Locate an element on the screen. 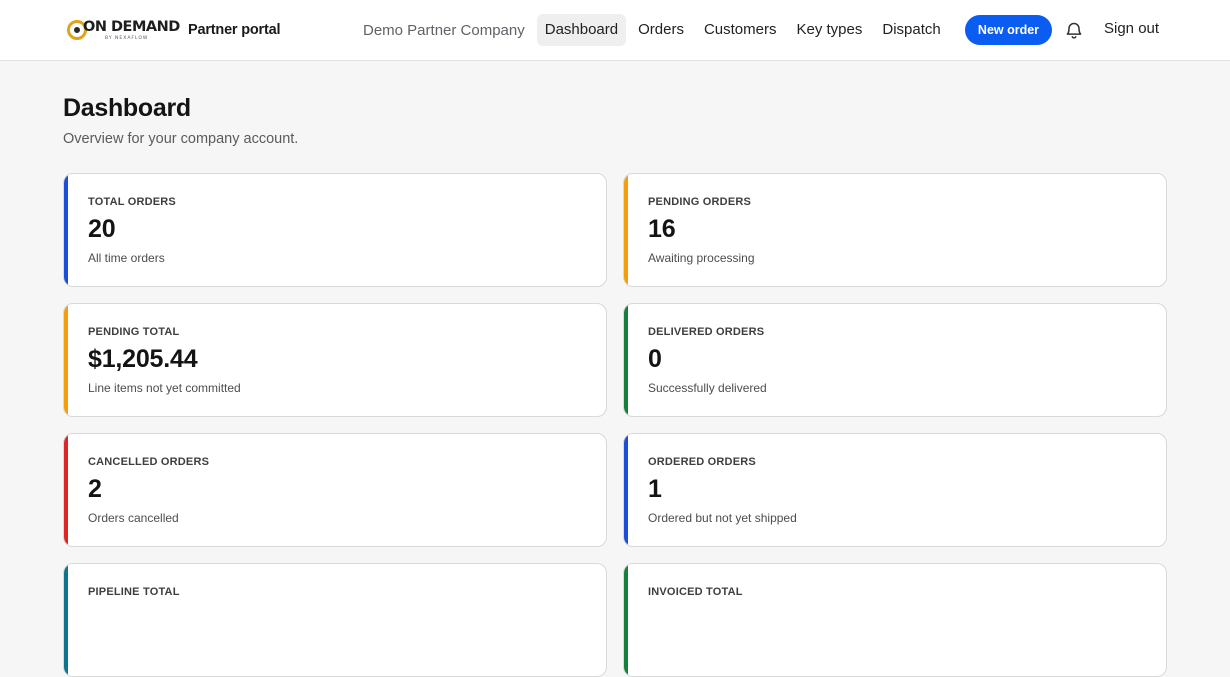 This screenshot has height=677, width=1230. page-subtitle: Overview for your company account. is located at coordinates (181, 139).